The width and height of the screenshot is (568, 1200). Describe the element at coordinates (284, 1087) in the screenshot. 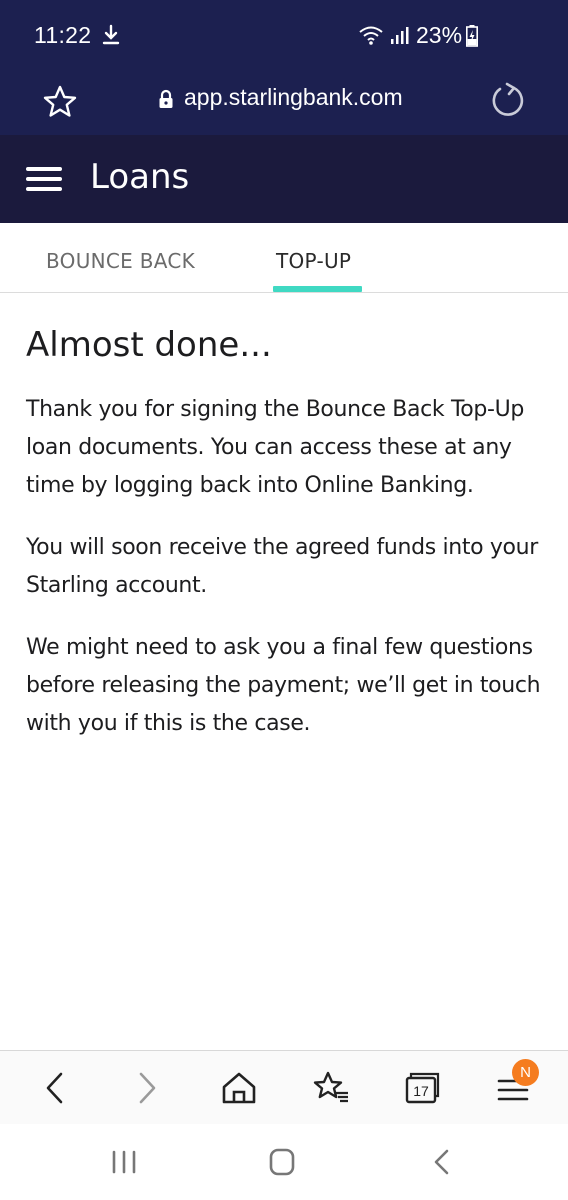

I see `browser-toolbar: 17` at that location.